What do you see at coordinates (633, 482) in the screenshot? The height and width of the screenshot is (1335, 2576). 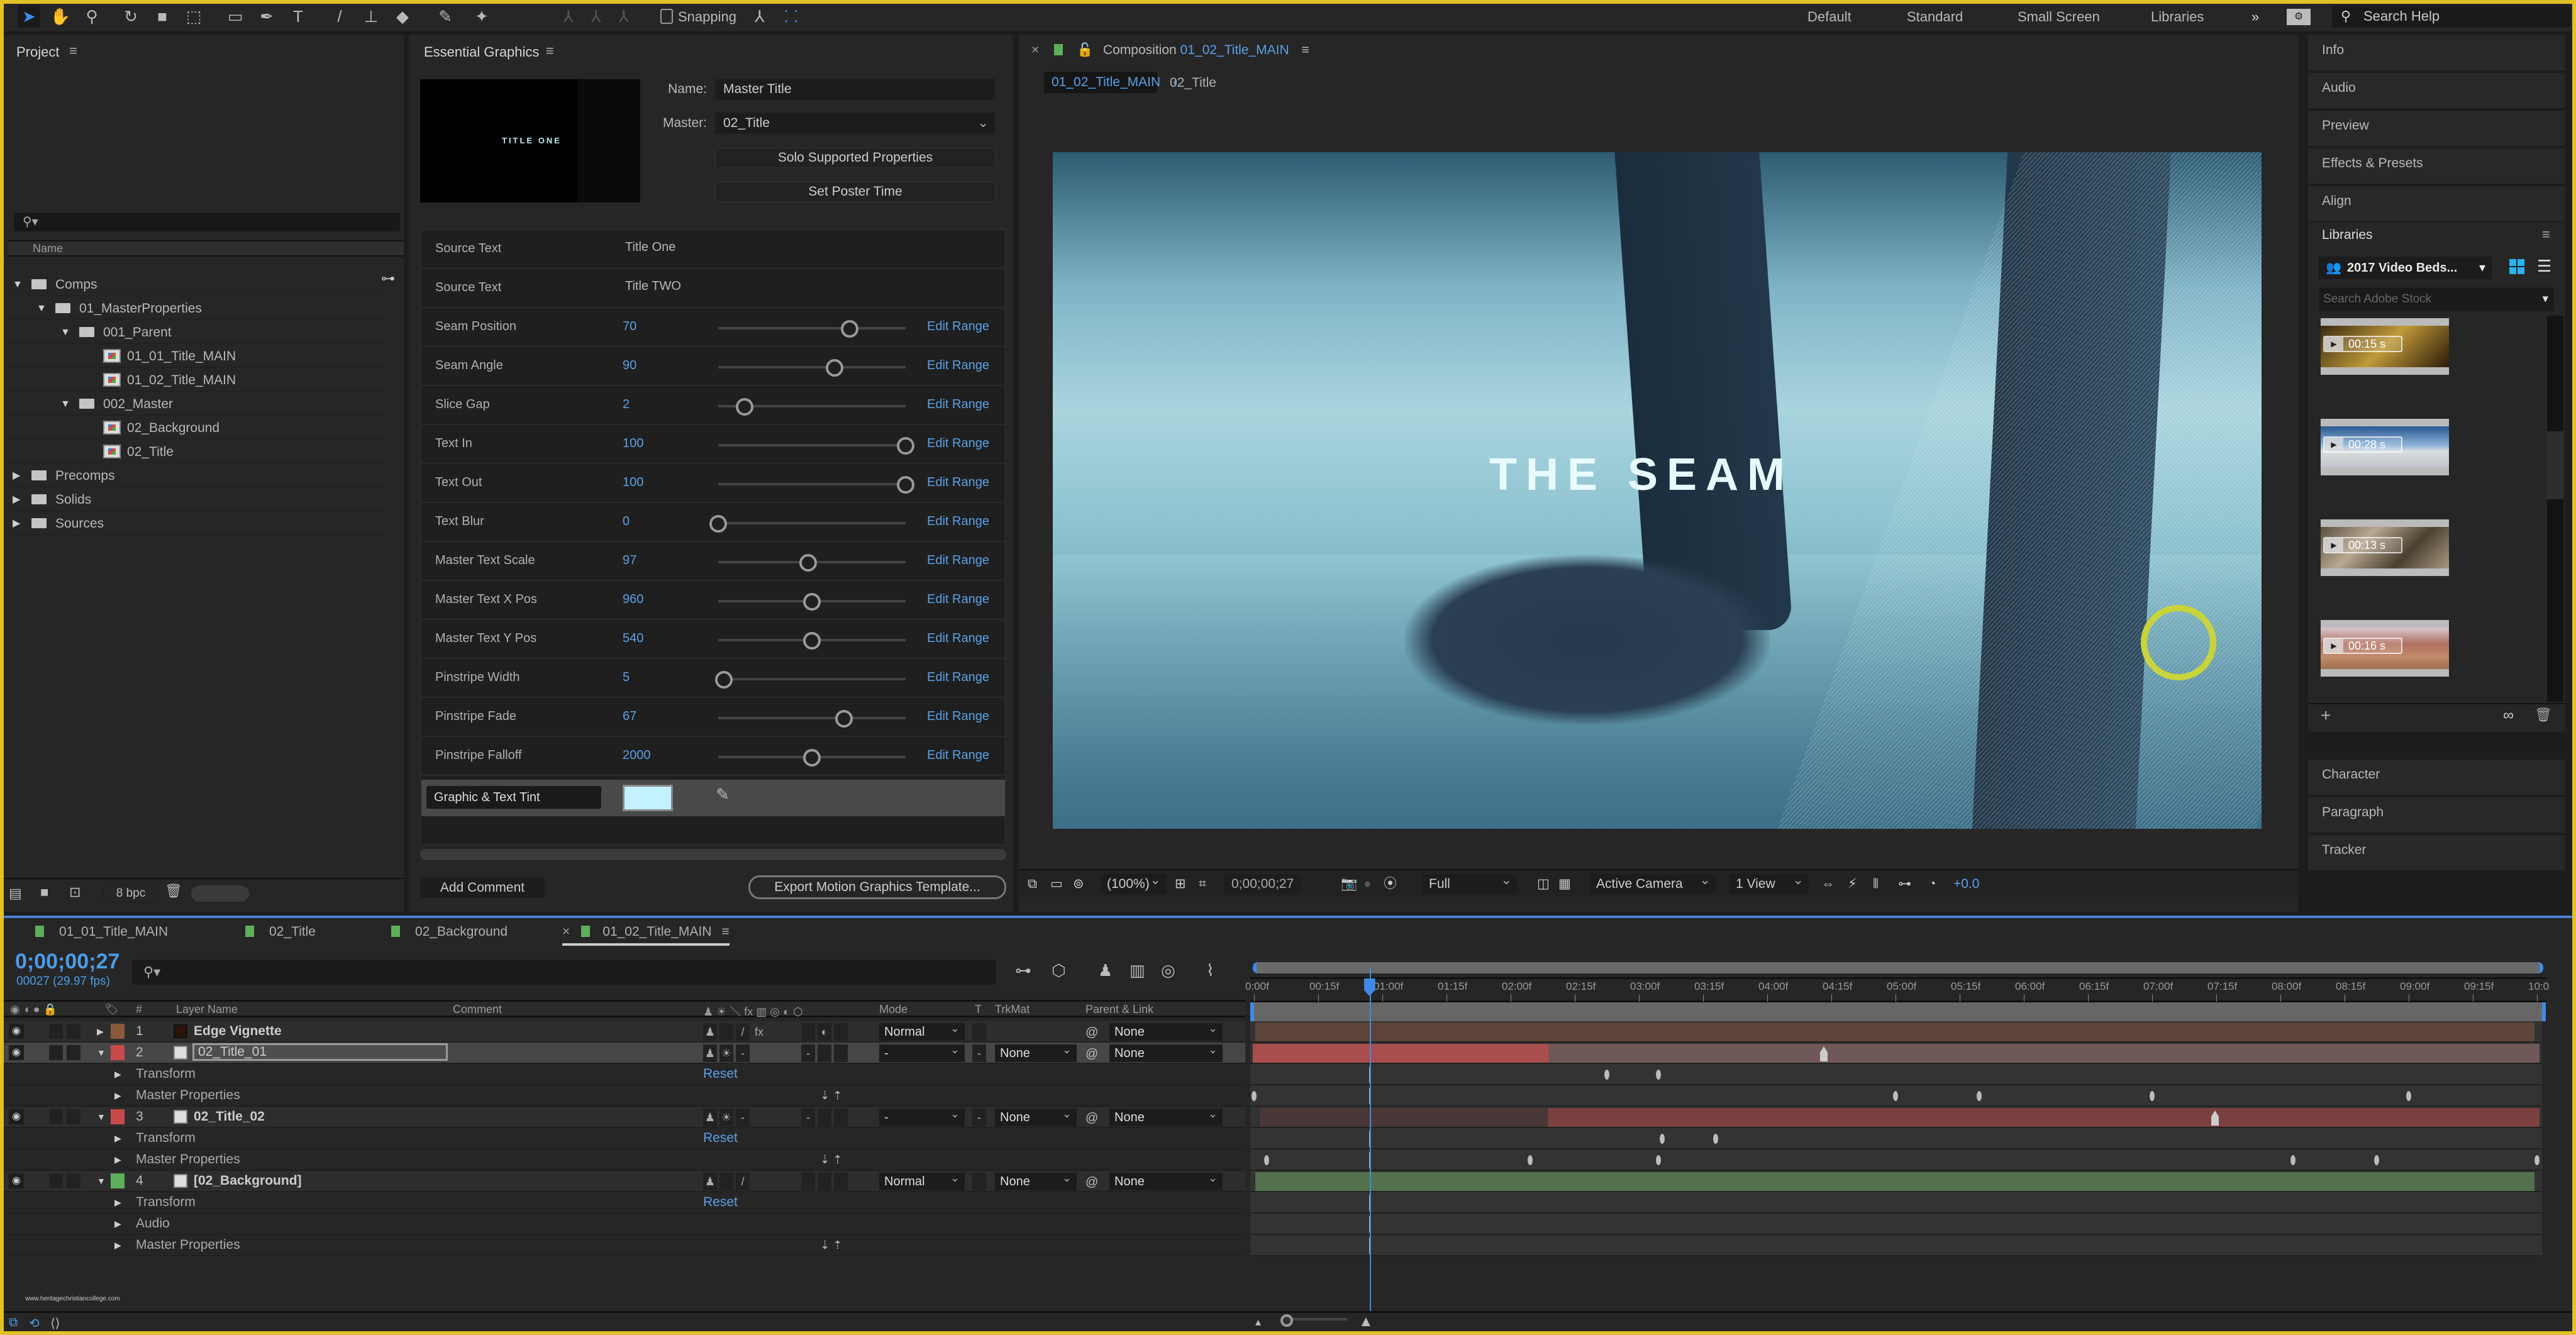 I see `property-value: 100` at bounding box center [633, 482].